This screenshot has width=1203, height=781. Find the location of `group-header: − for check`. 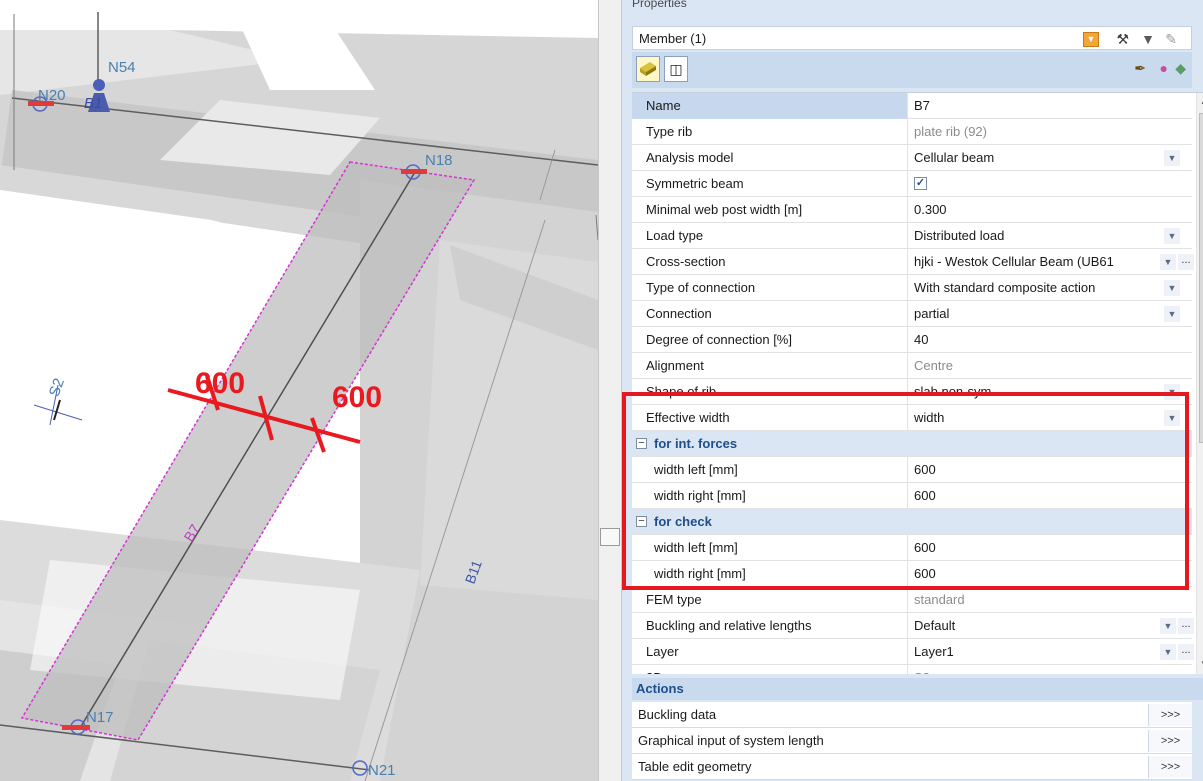

group-header: − for check is located at coordinates (912, 522).